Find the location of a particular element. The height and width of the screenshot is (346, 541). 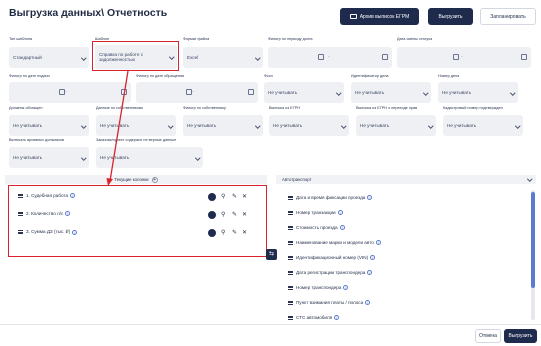

list-item-label: Дата и время фиксации проезда is located at coordinates (331, 197).